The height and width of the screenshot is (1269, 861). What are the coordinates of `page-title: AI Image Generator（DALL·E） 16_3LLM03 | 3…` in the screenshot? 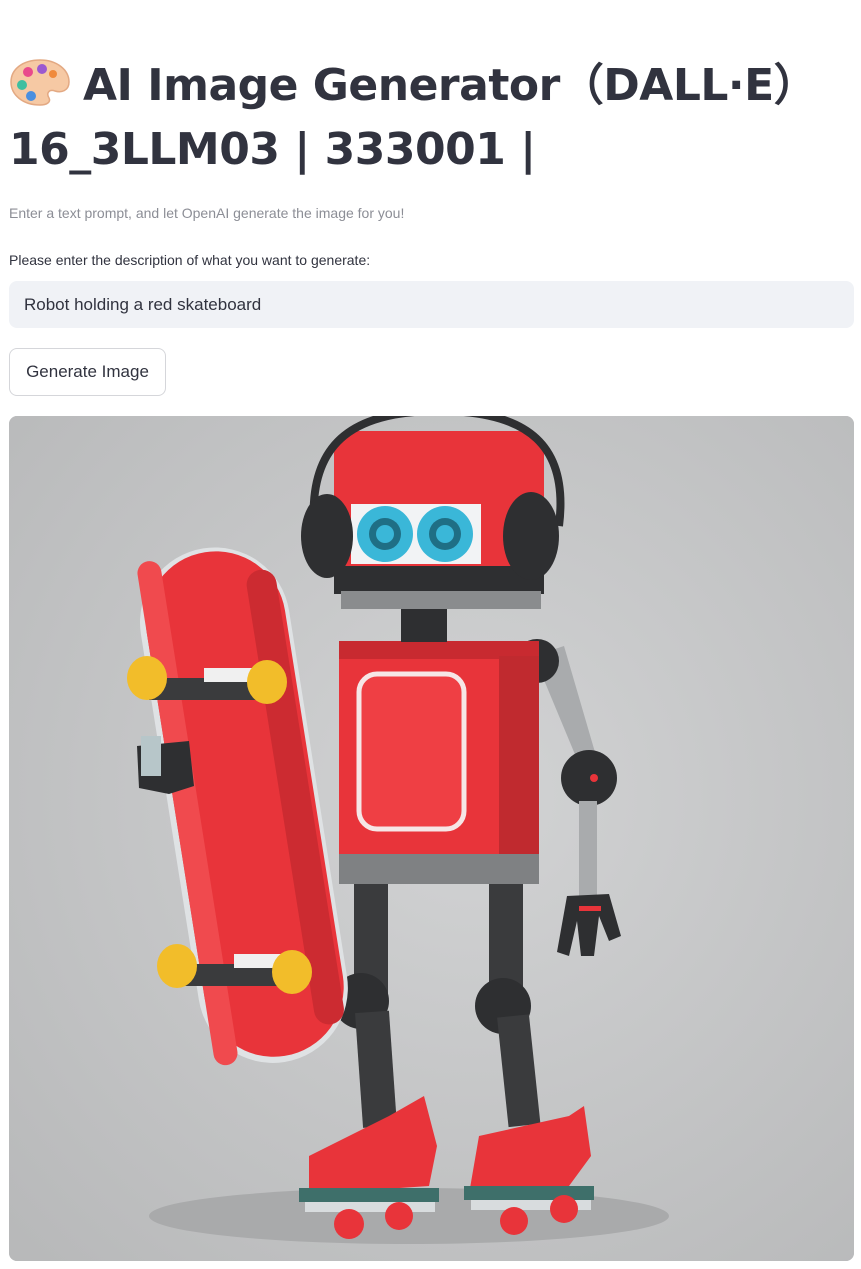 It's located at (429, 118).